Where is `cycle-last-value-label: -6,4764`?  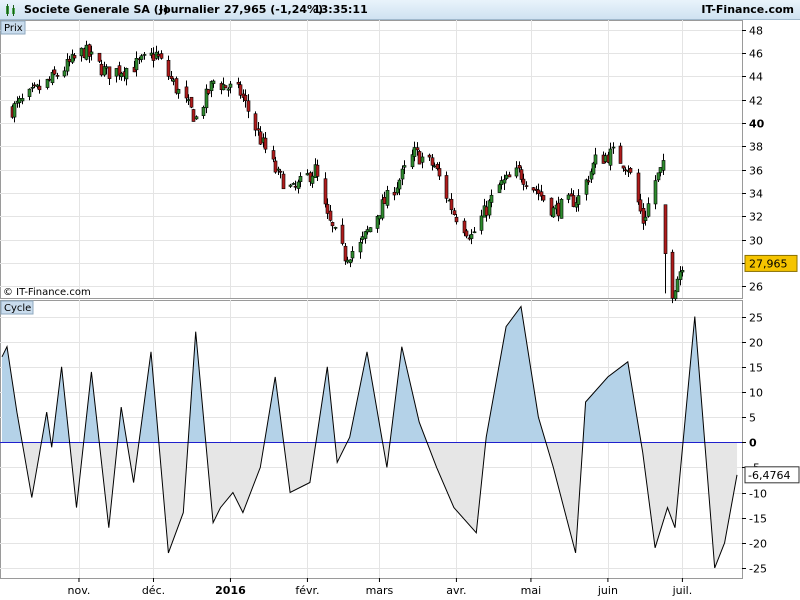 cycle-last-value-label: -6,4764 is located at coordinates (769, 475).